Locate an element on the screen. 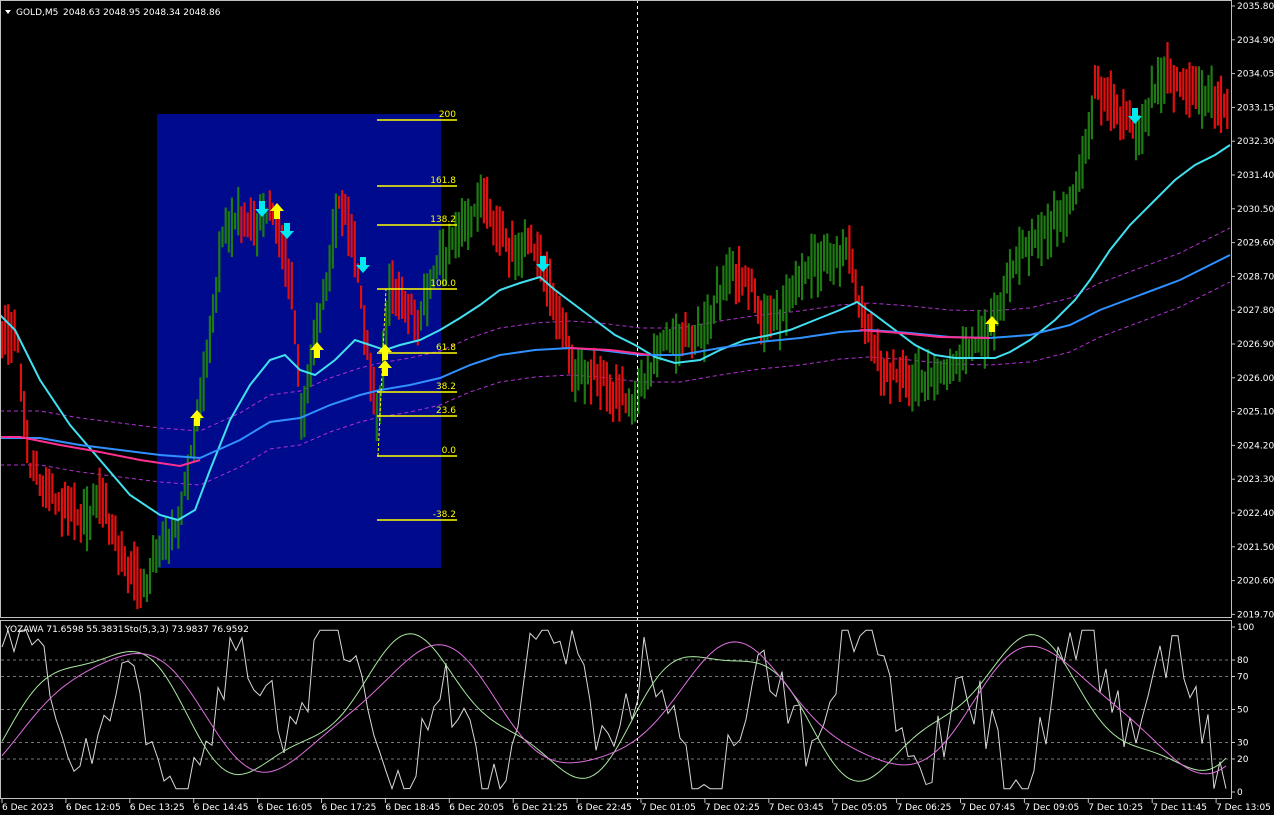 Image resolution: width=1274 pixels, height=815 pixels. time-tick-label: 6 Dec 22:45 is located at coordinates (604, 808).